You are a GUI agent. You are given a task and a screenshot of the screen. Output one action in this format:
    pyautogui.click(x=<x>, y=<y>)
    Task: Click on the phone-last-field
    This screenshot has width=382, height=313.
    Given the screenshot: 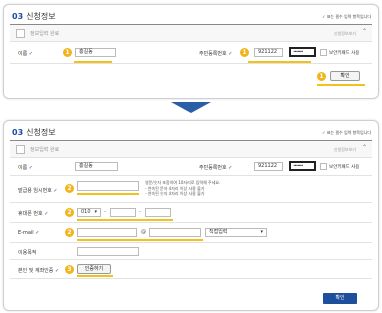 What is the action you would take?
    pyautogui.click(x=158, y=212)
    